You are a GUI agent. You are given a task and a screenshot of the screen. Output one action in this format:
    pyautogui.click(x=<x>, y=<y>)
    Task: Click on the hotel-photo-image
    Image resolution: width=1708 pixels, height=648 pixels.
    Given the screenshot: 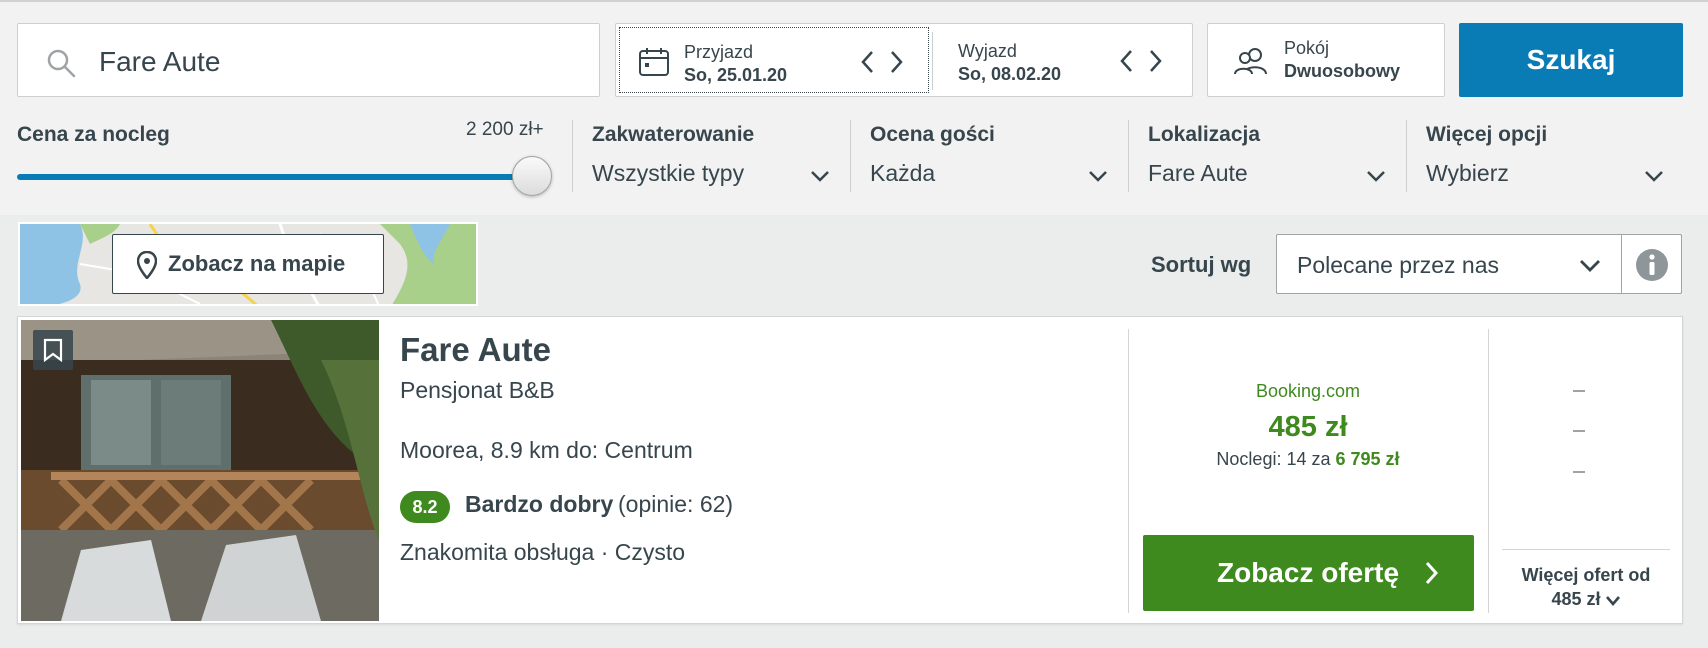 What is the action you would take?
    pyautogui.click(x=200, y=470)
    